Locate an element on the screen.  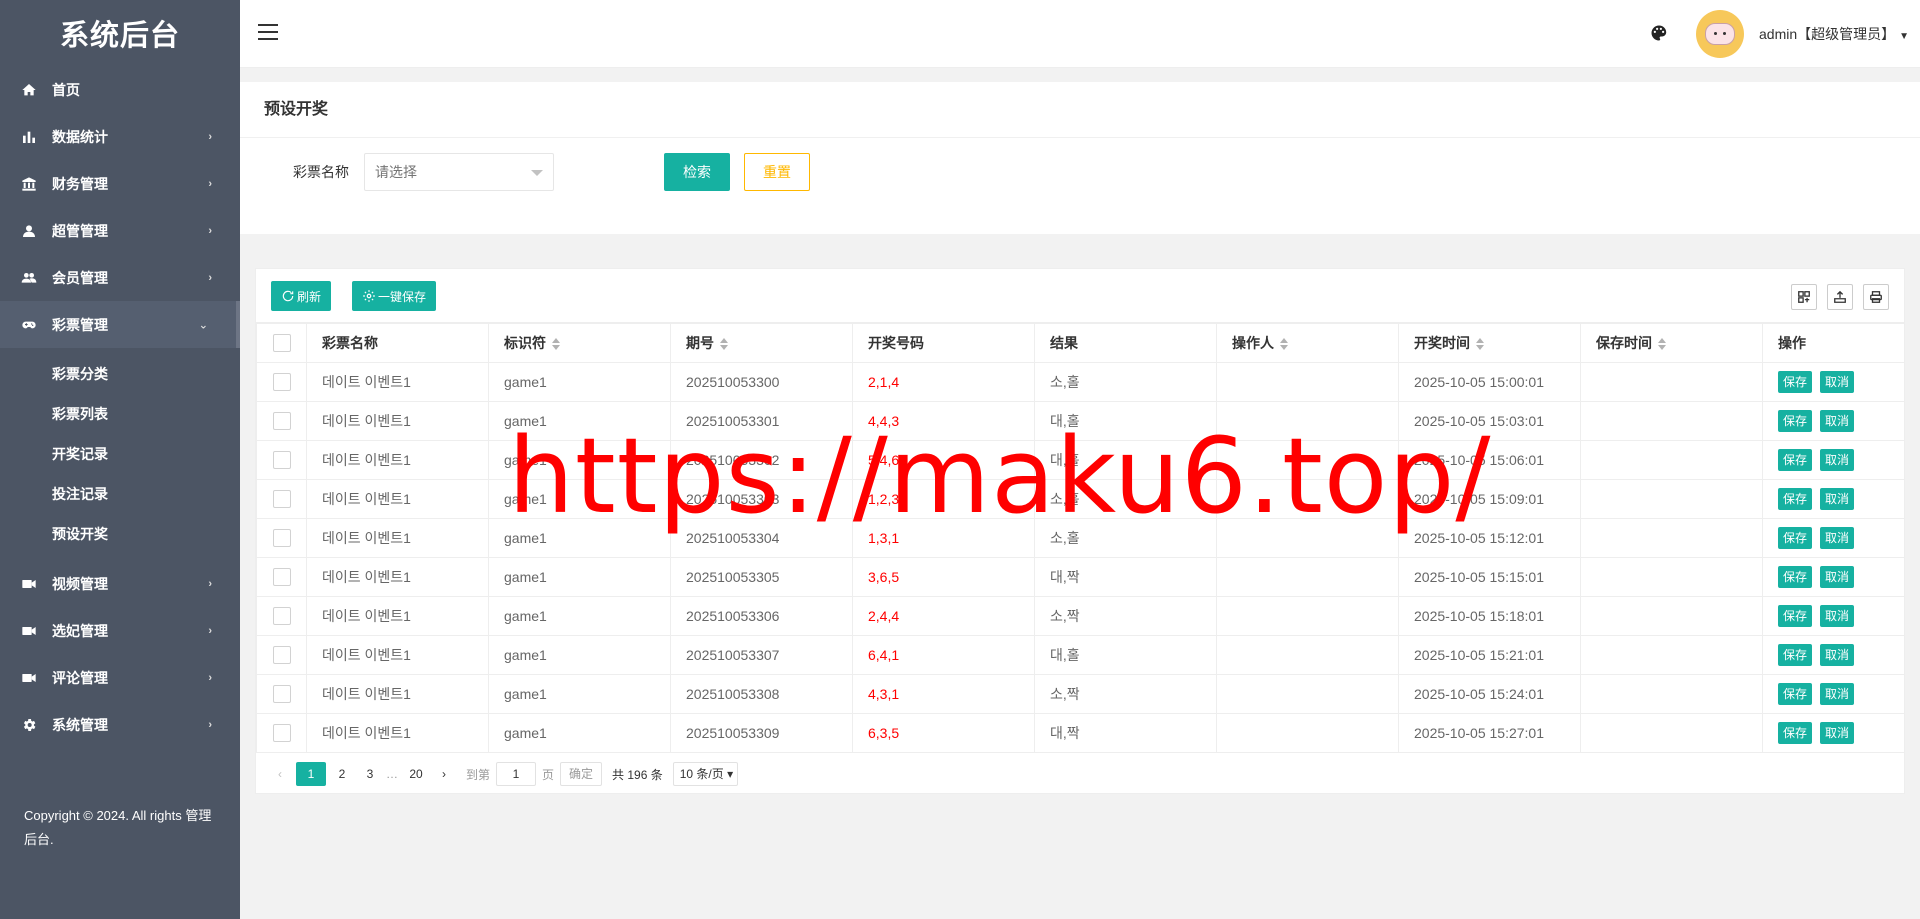
sidebar-item: 评论管理 › is located at coordinates (120, 677).